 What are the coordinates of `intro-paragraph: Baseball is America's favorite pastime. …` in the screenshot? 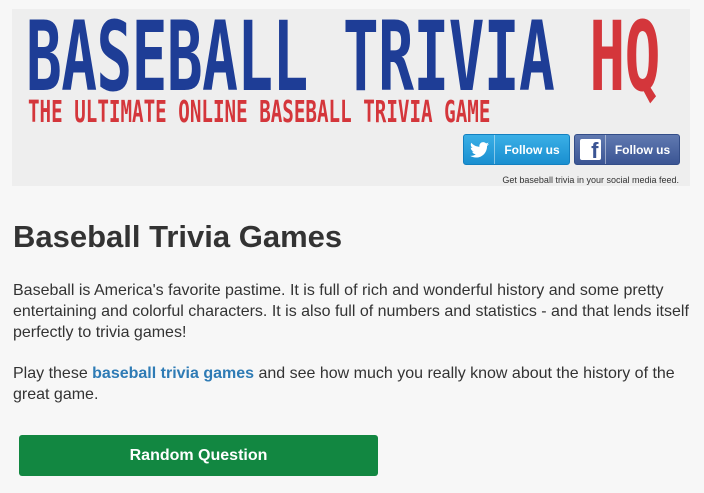 It's located at (351, 311).